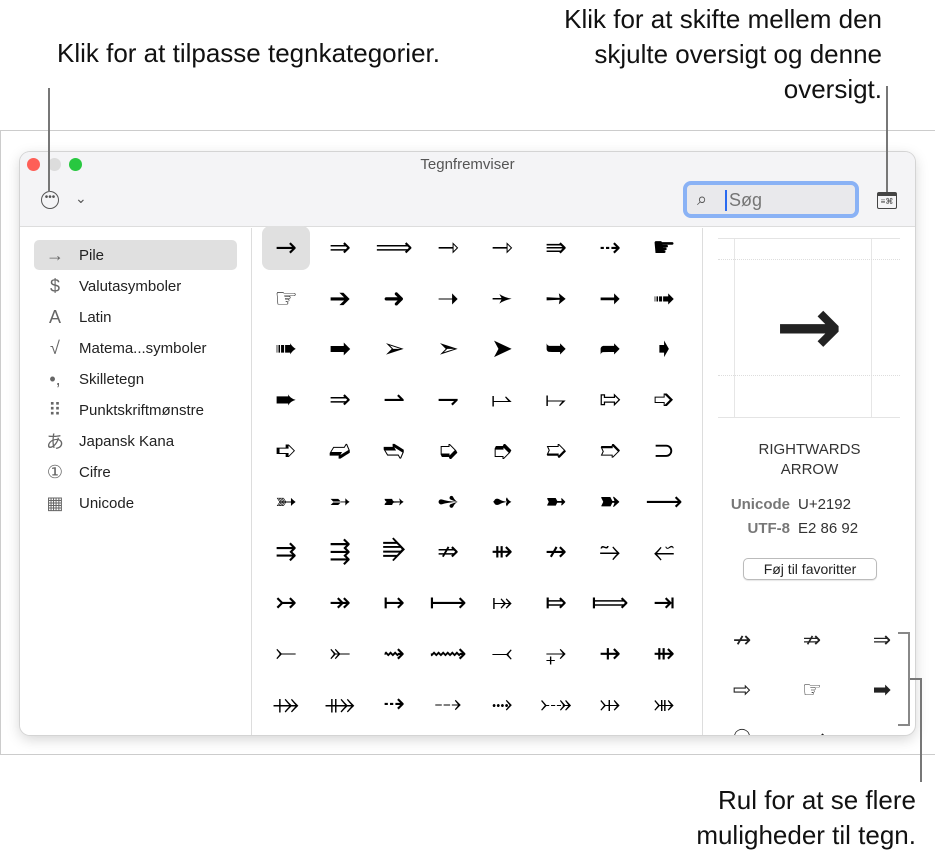 The height and width of the screenshot is (860, 935). What do you see at coordinates (742, 640) in the screenshot?
I see `related-character: ↛` at bounding box center [742, 640].